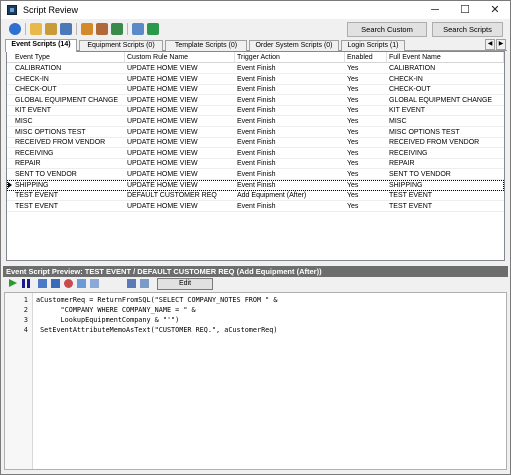 This screenshot has height=475, width=511. I want to click on current-row-marker-icon, so click(10, 184).